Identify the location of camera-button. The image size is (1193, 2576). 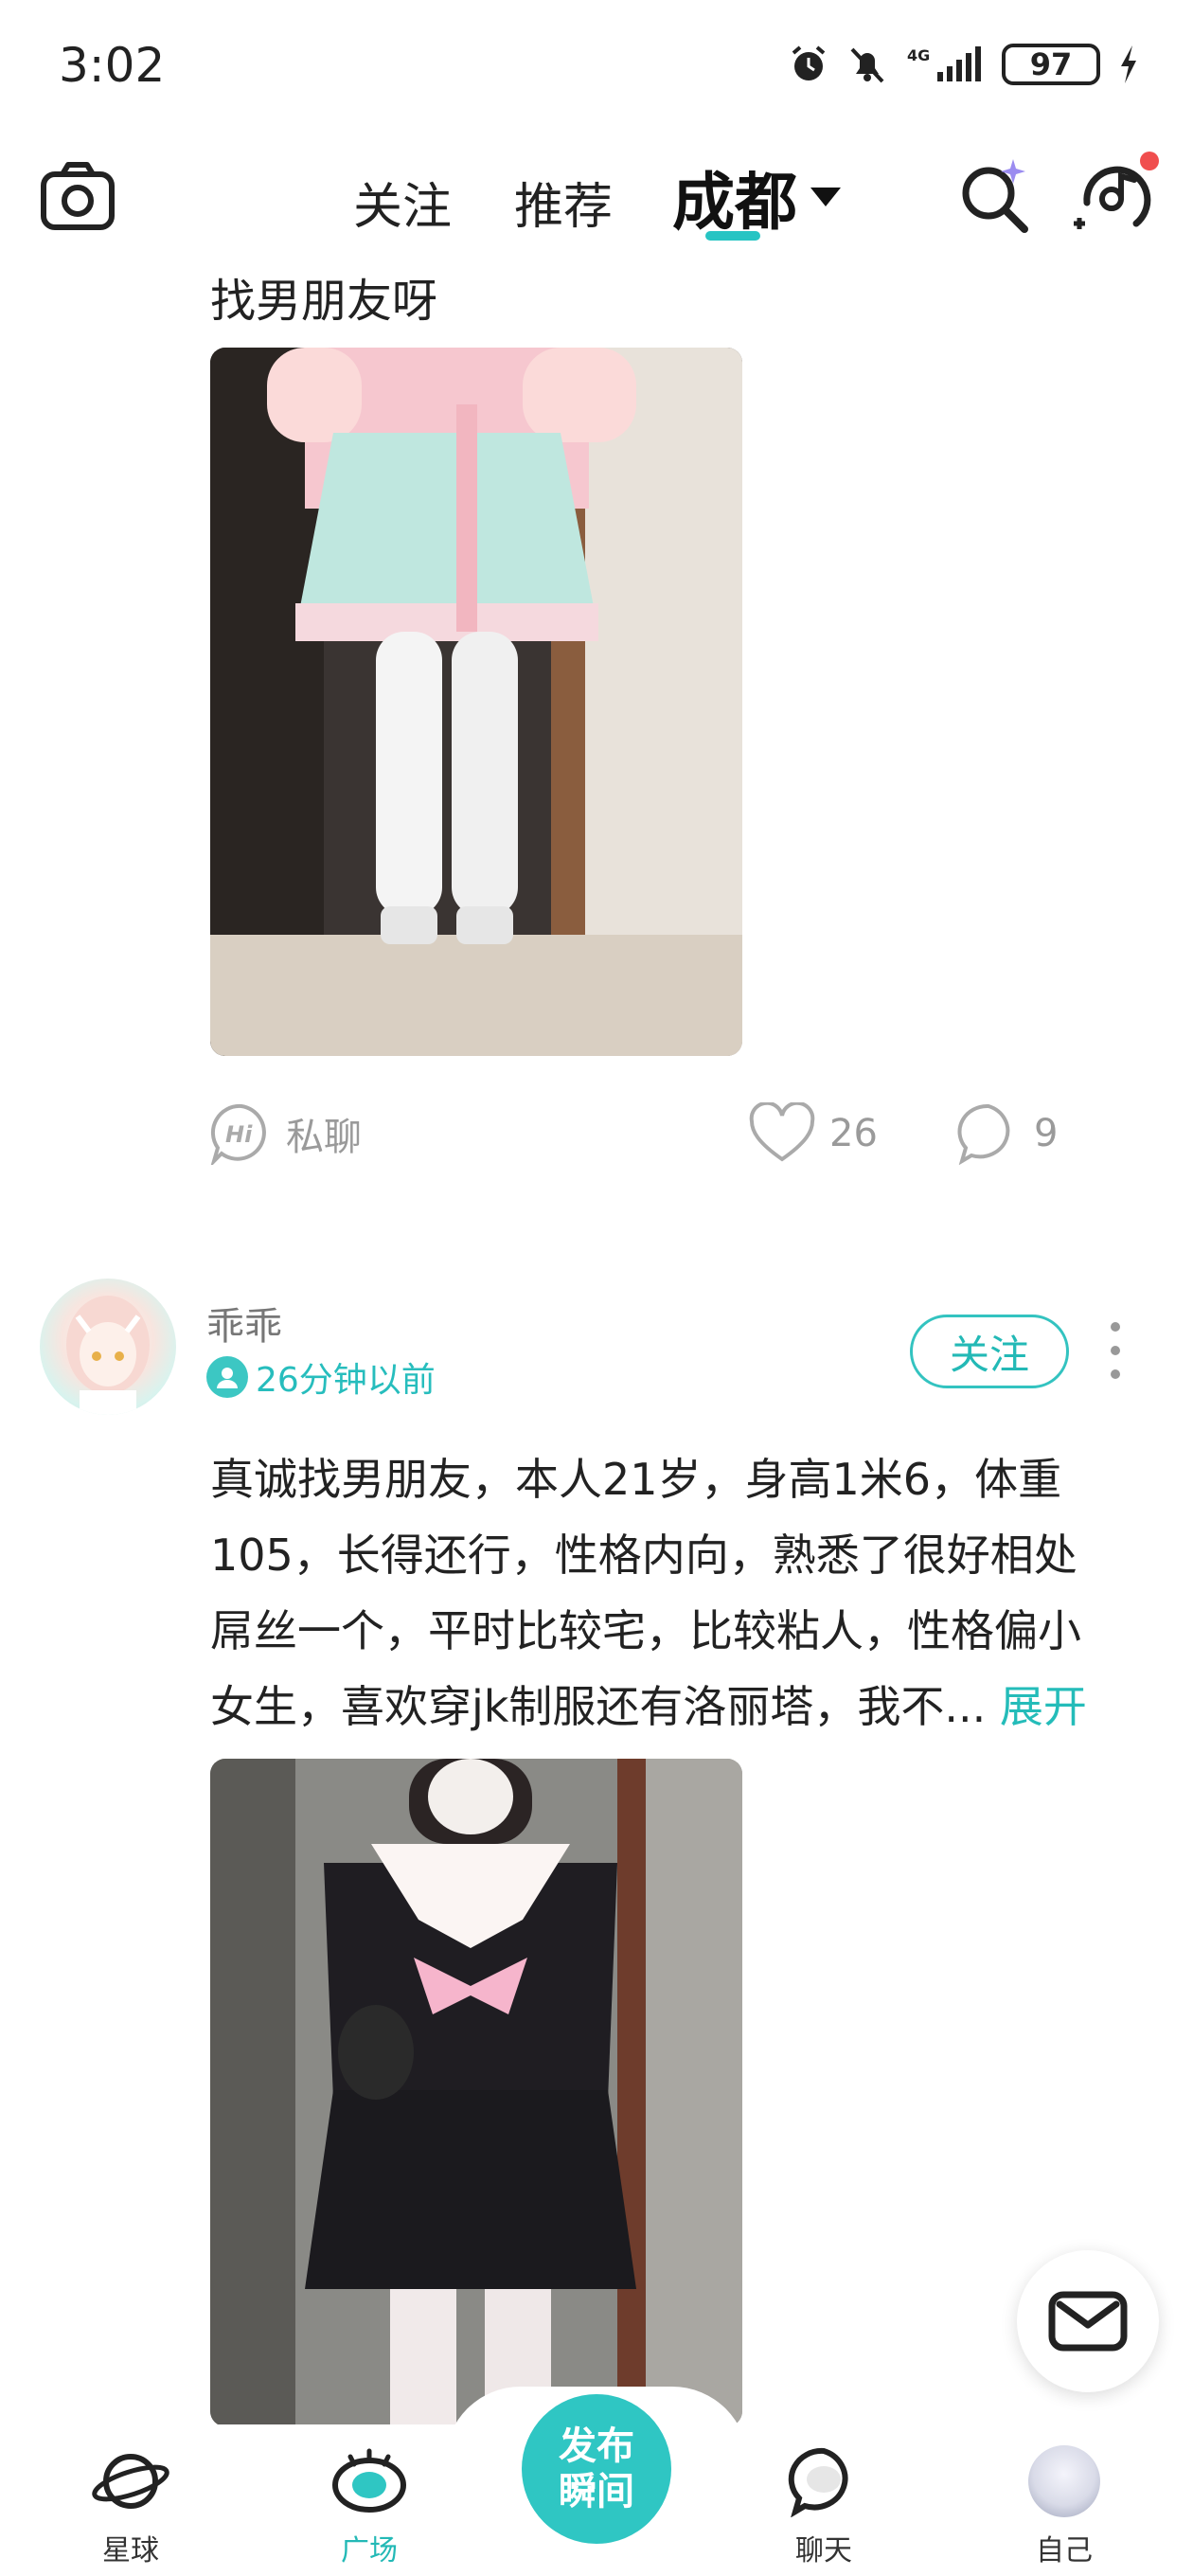
(77, 197).